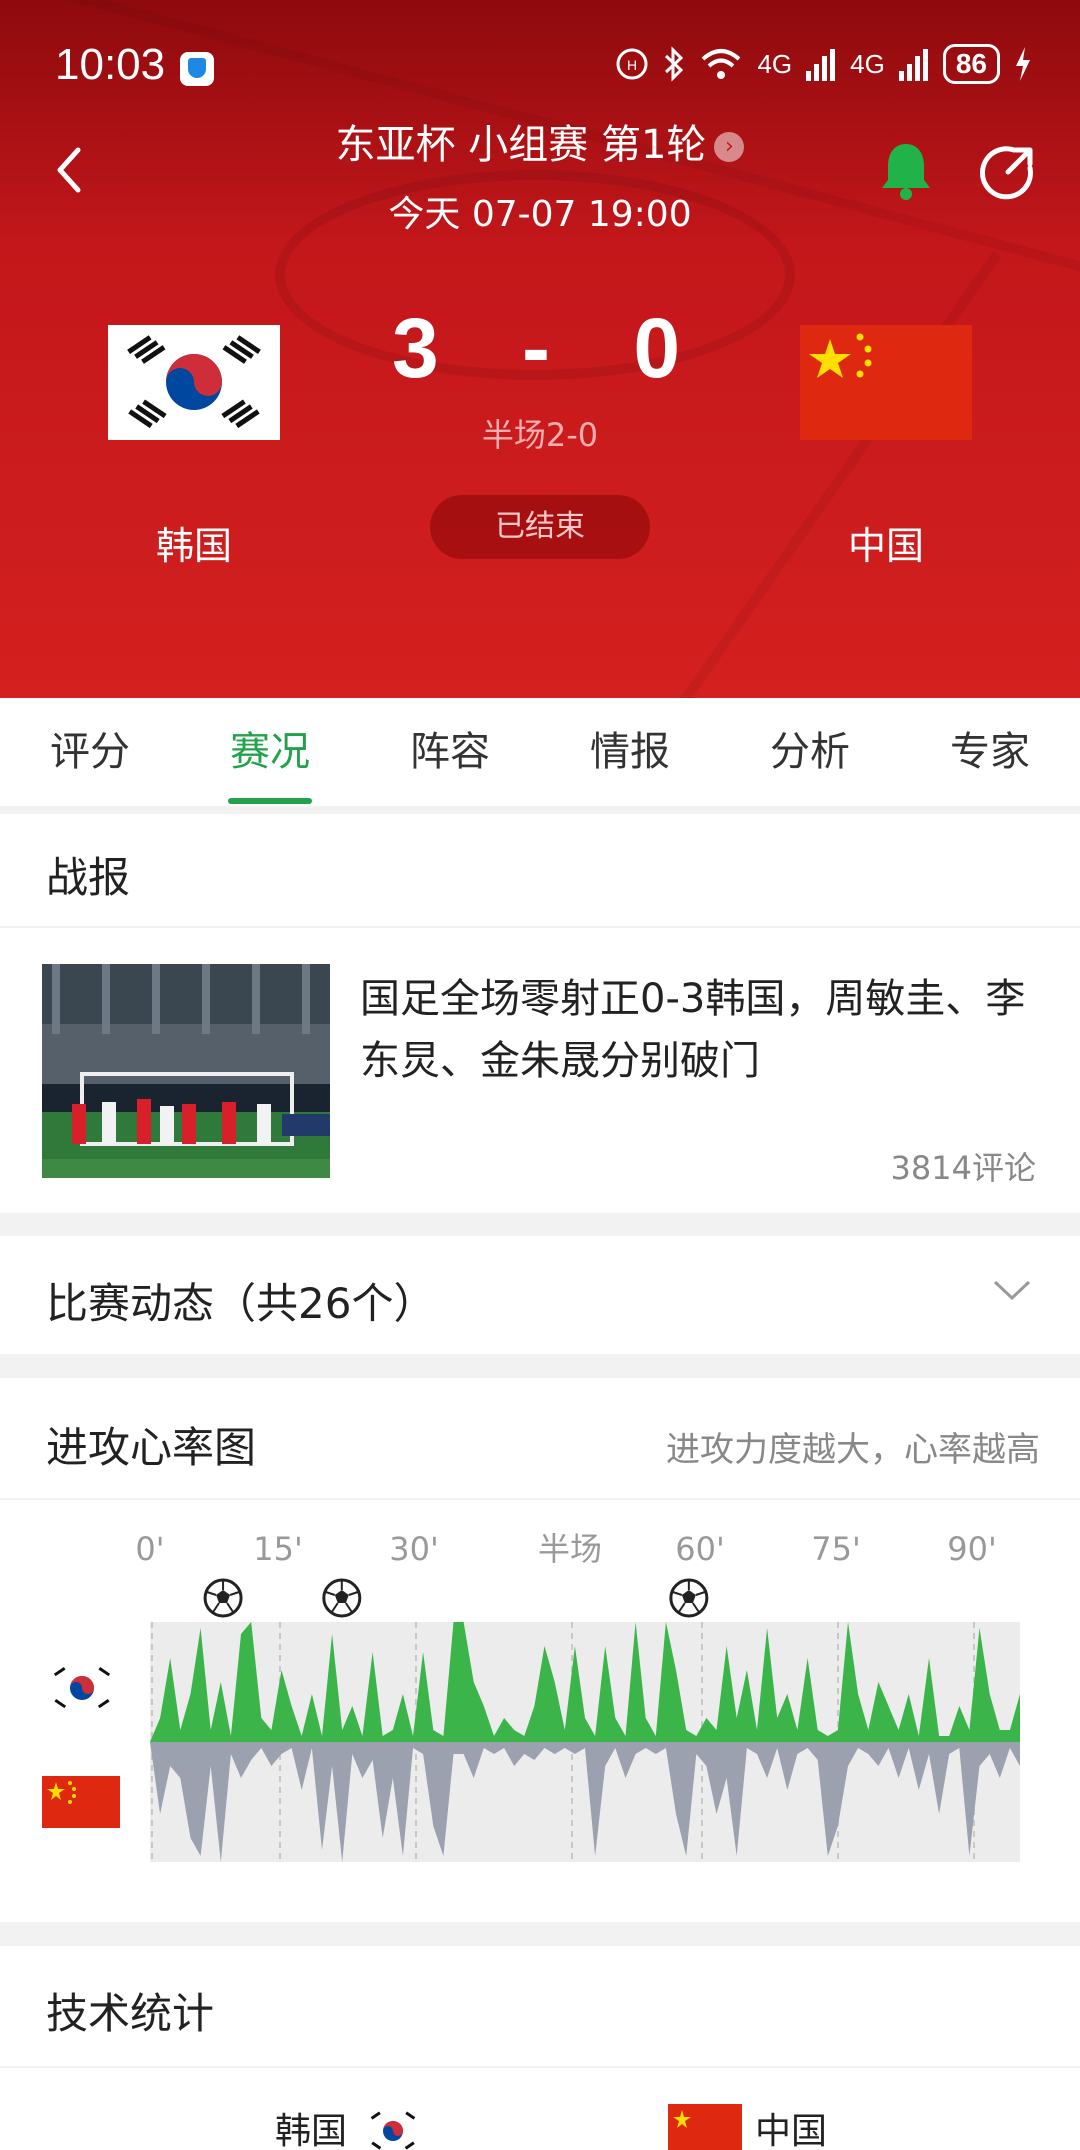 This screenshot has height=2150, width=1080. Describe the element at coordinates (1023, 64) in the screenshot. I see `charging-icon` at that location.